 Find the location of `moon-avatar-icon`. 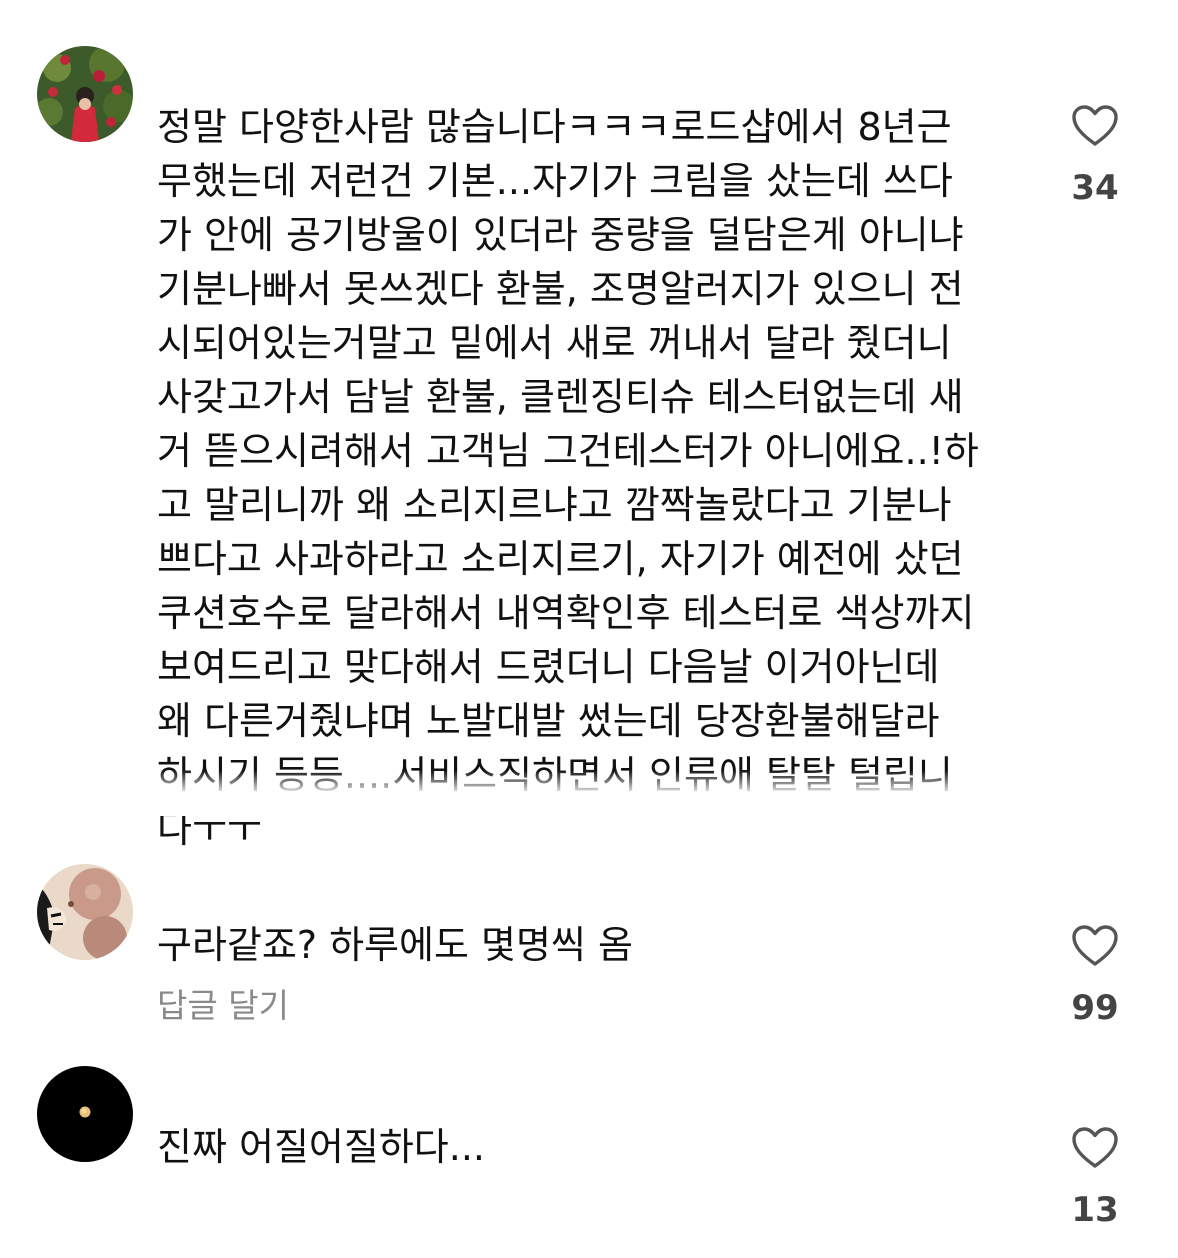

moon-avatar-icon is located at coordinates (85, 1114).